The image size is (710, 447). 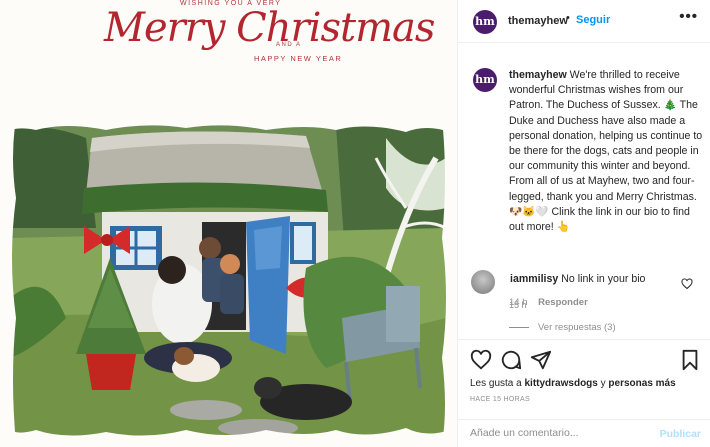 What do you see at coordinates (593, 20) in the screenshot?
I see `follow-button: Seguir` at bounding box center [593, 20].